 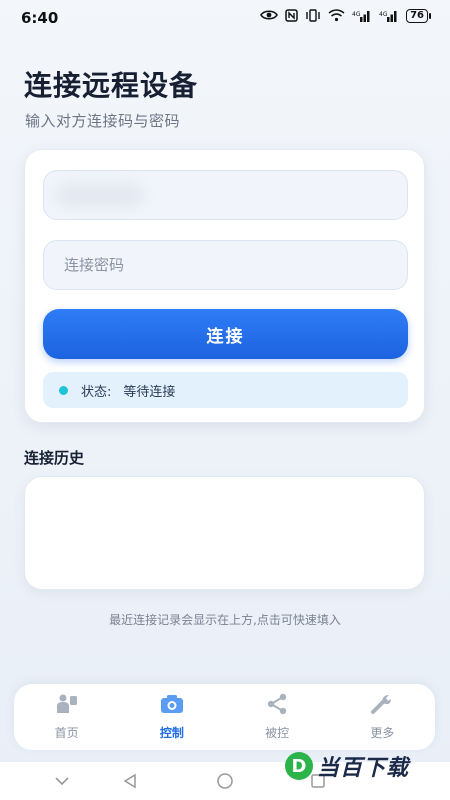 I want to click on nav-label-more: 更多, so click(x=382, y=733).